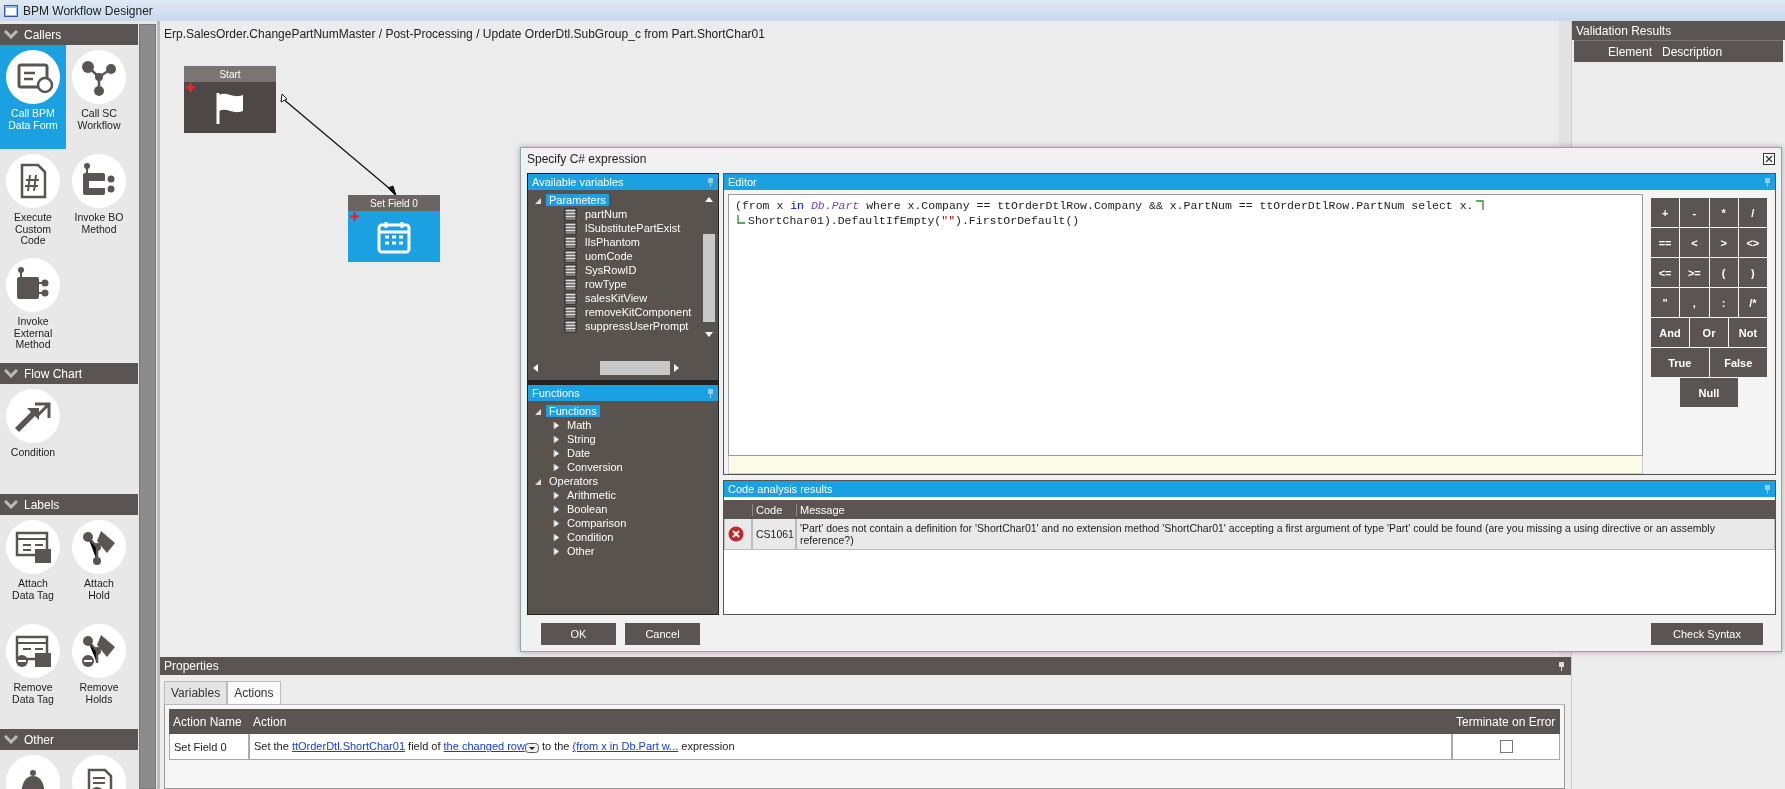 Image resolution: width=1785 pixels, height=789 pixels. What do you see at coordinates (591, 495) in the screenshot?
I see `tree-item: Arithmetic` at bounding box center [591, 495].